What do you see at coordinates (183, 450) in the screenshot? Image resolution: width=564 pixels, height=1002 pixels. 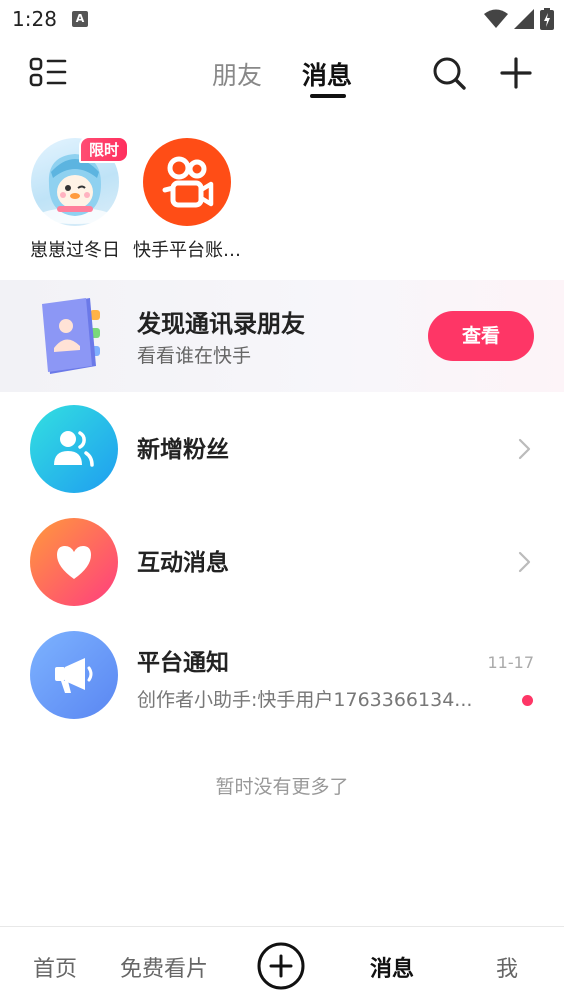 I see `row-title: 新增粉丝` at bounding box center [183, 450].